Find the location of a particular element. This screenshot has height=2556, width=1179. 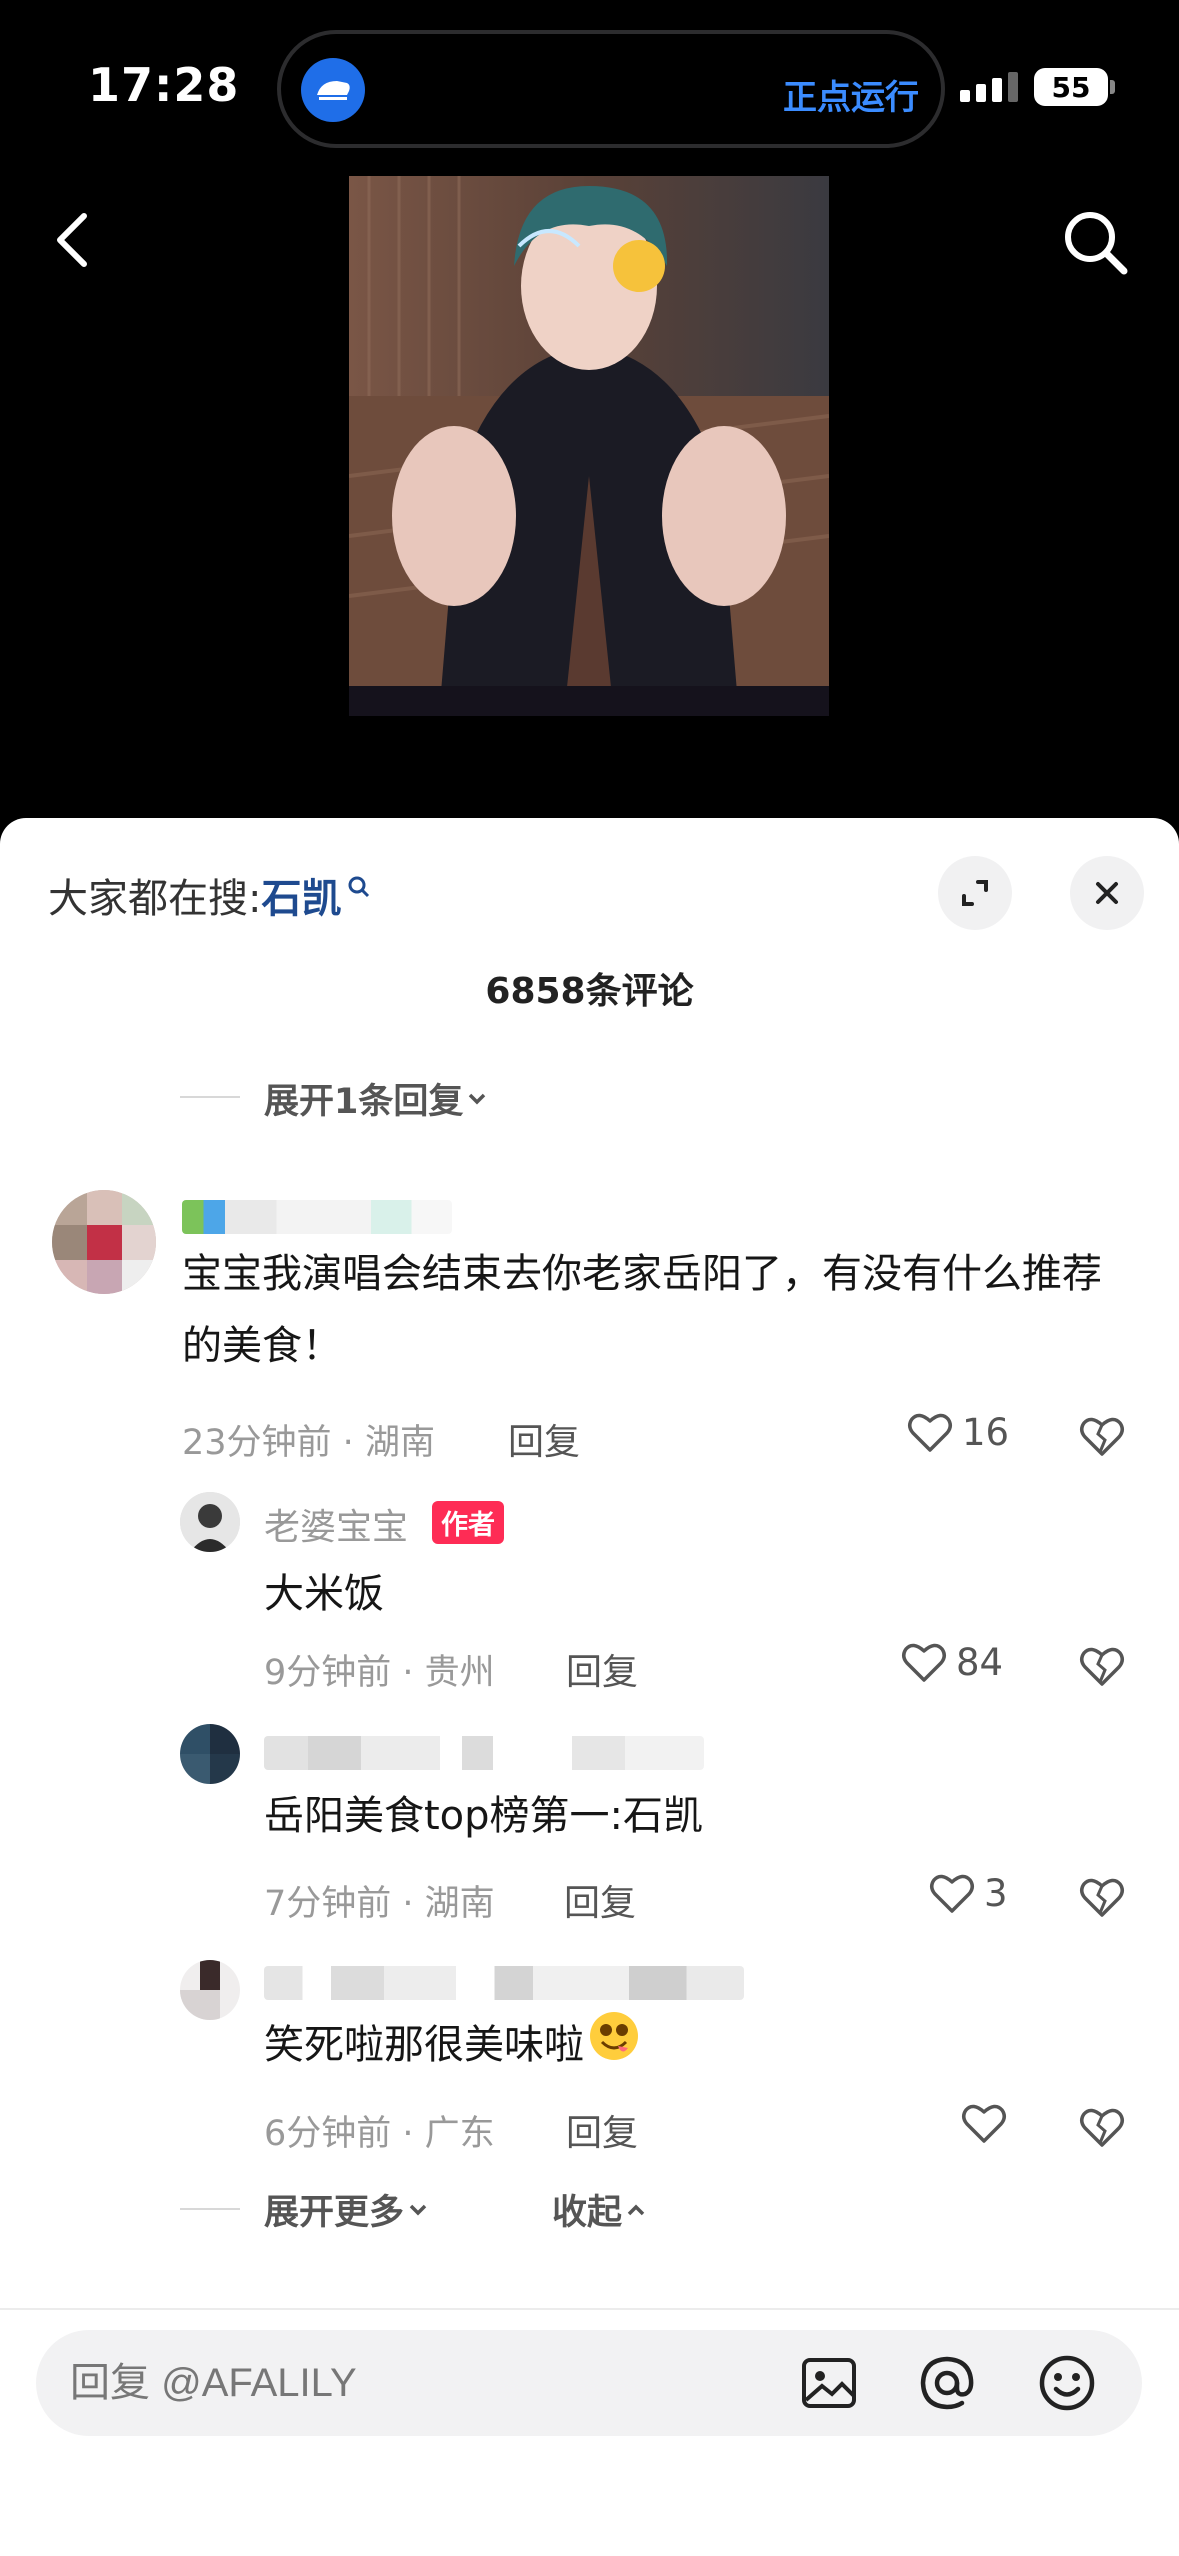

reply-meta: 7分钟前 · 湖南 is located at coordinates (379, 1904).